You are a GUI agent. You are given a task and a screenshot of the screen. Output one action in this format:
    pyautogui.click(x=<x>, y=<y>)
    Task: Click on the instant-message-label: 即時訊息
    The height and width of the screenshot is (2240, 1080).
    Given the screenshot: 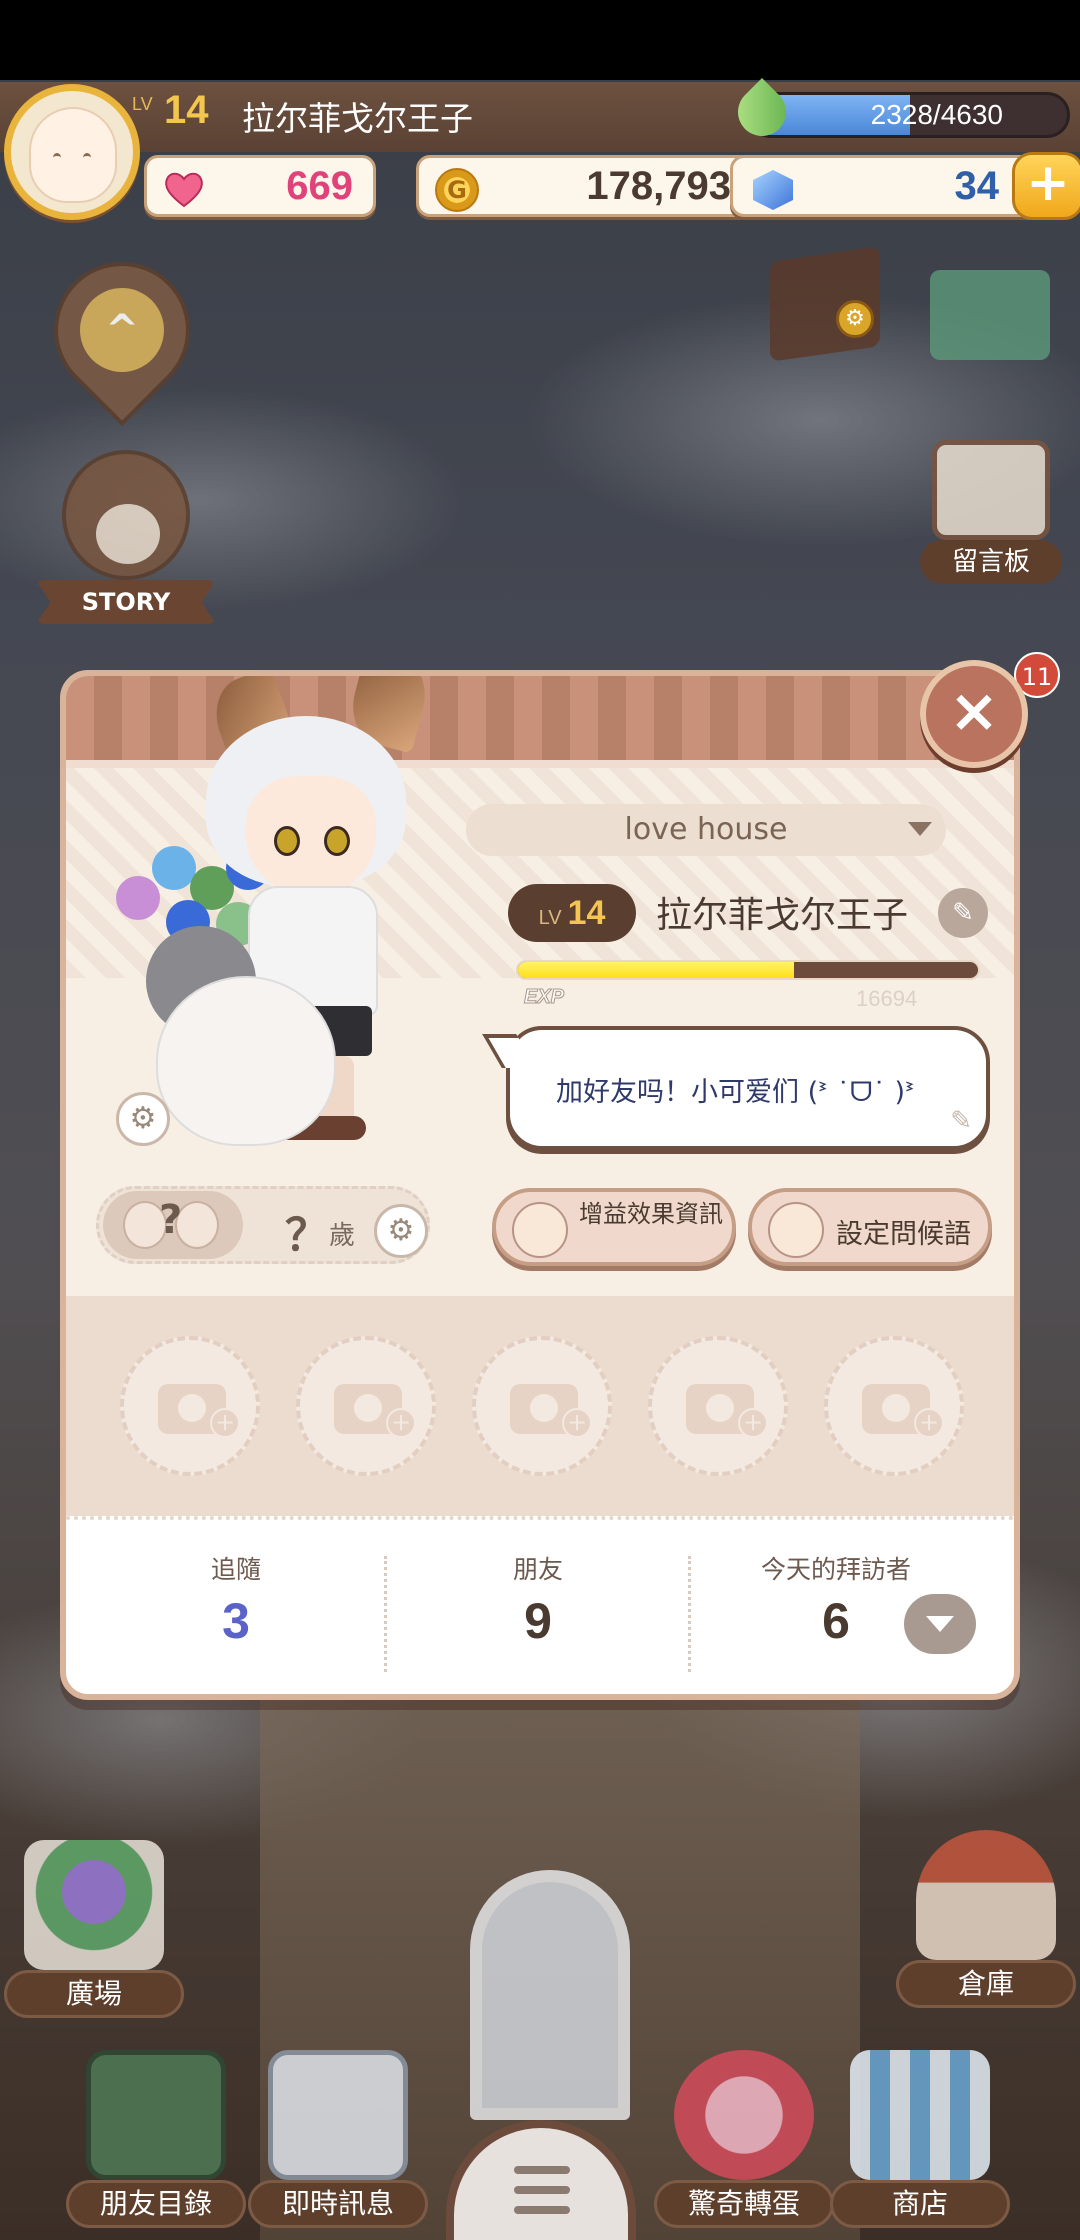 What is the action you would take?
    pyautogui.click(x=338, y=2204)
    